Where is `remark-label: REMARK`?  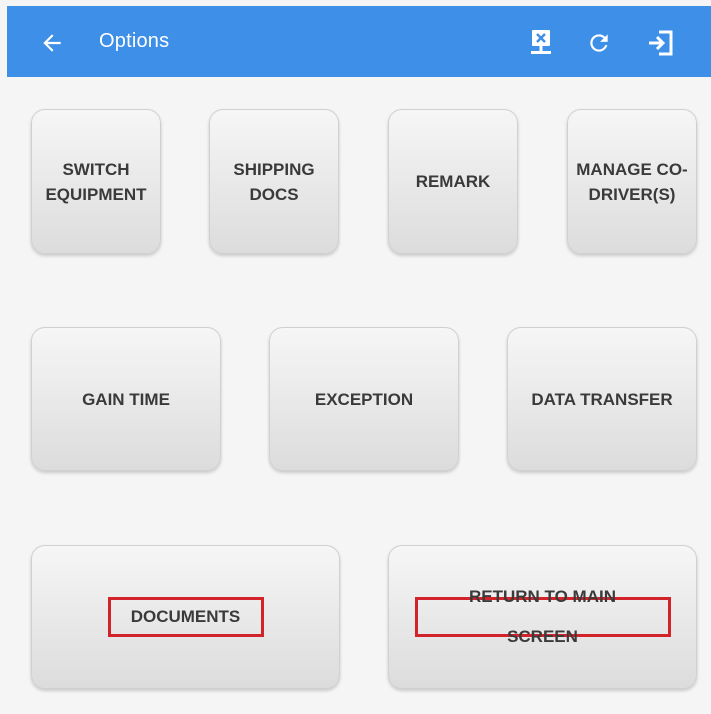 remark-label: REMARK is located at coordinates (453, 181).